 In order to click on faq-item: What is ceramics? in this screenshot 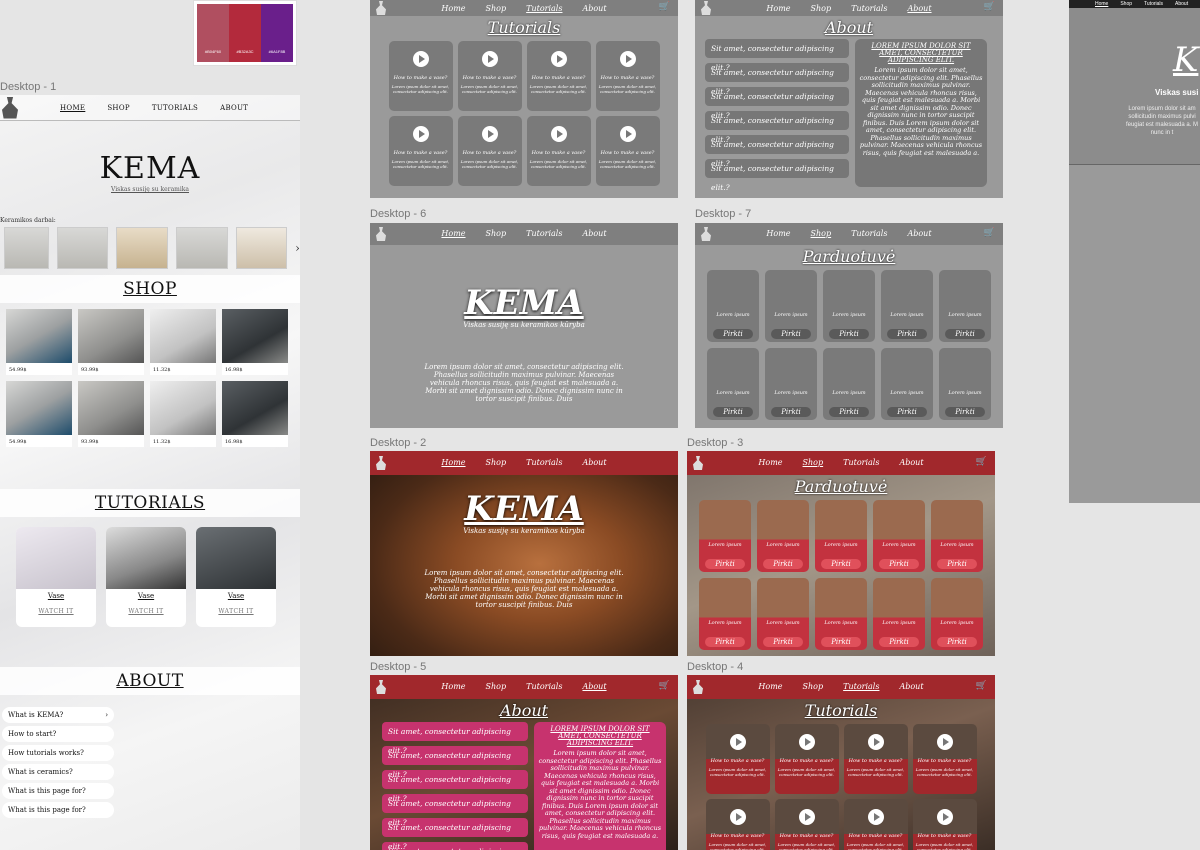, I will do `click(58, 772)`.